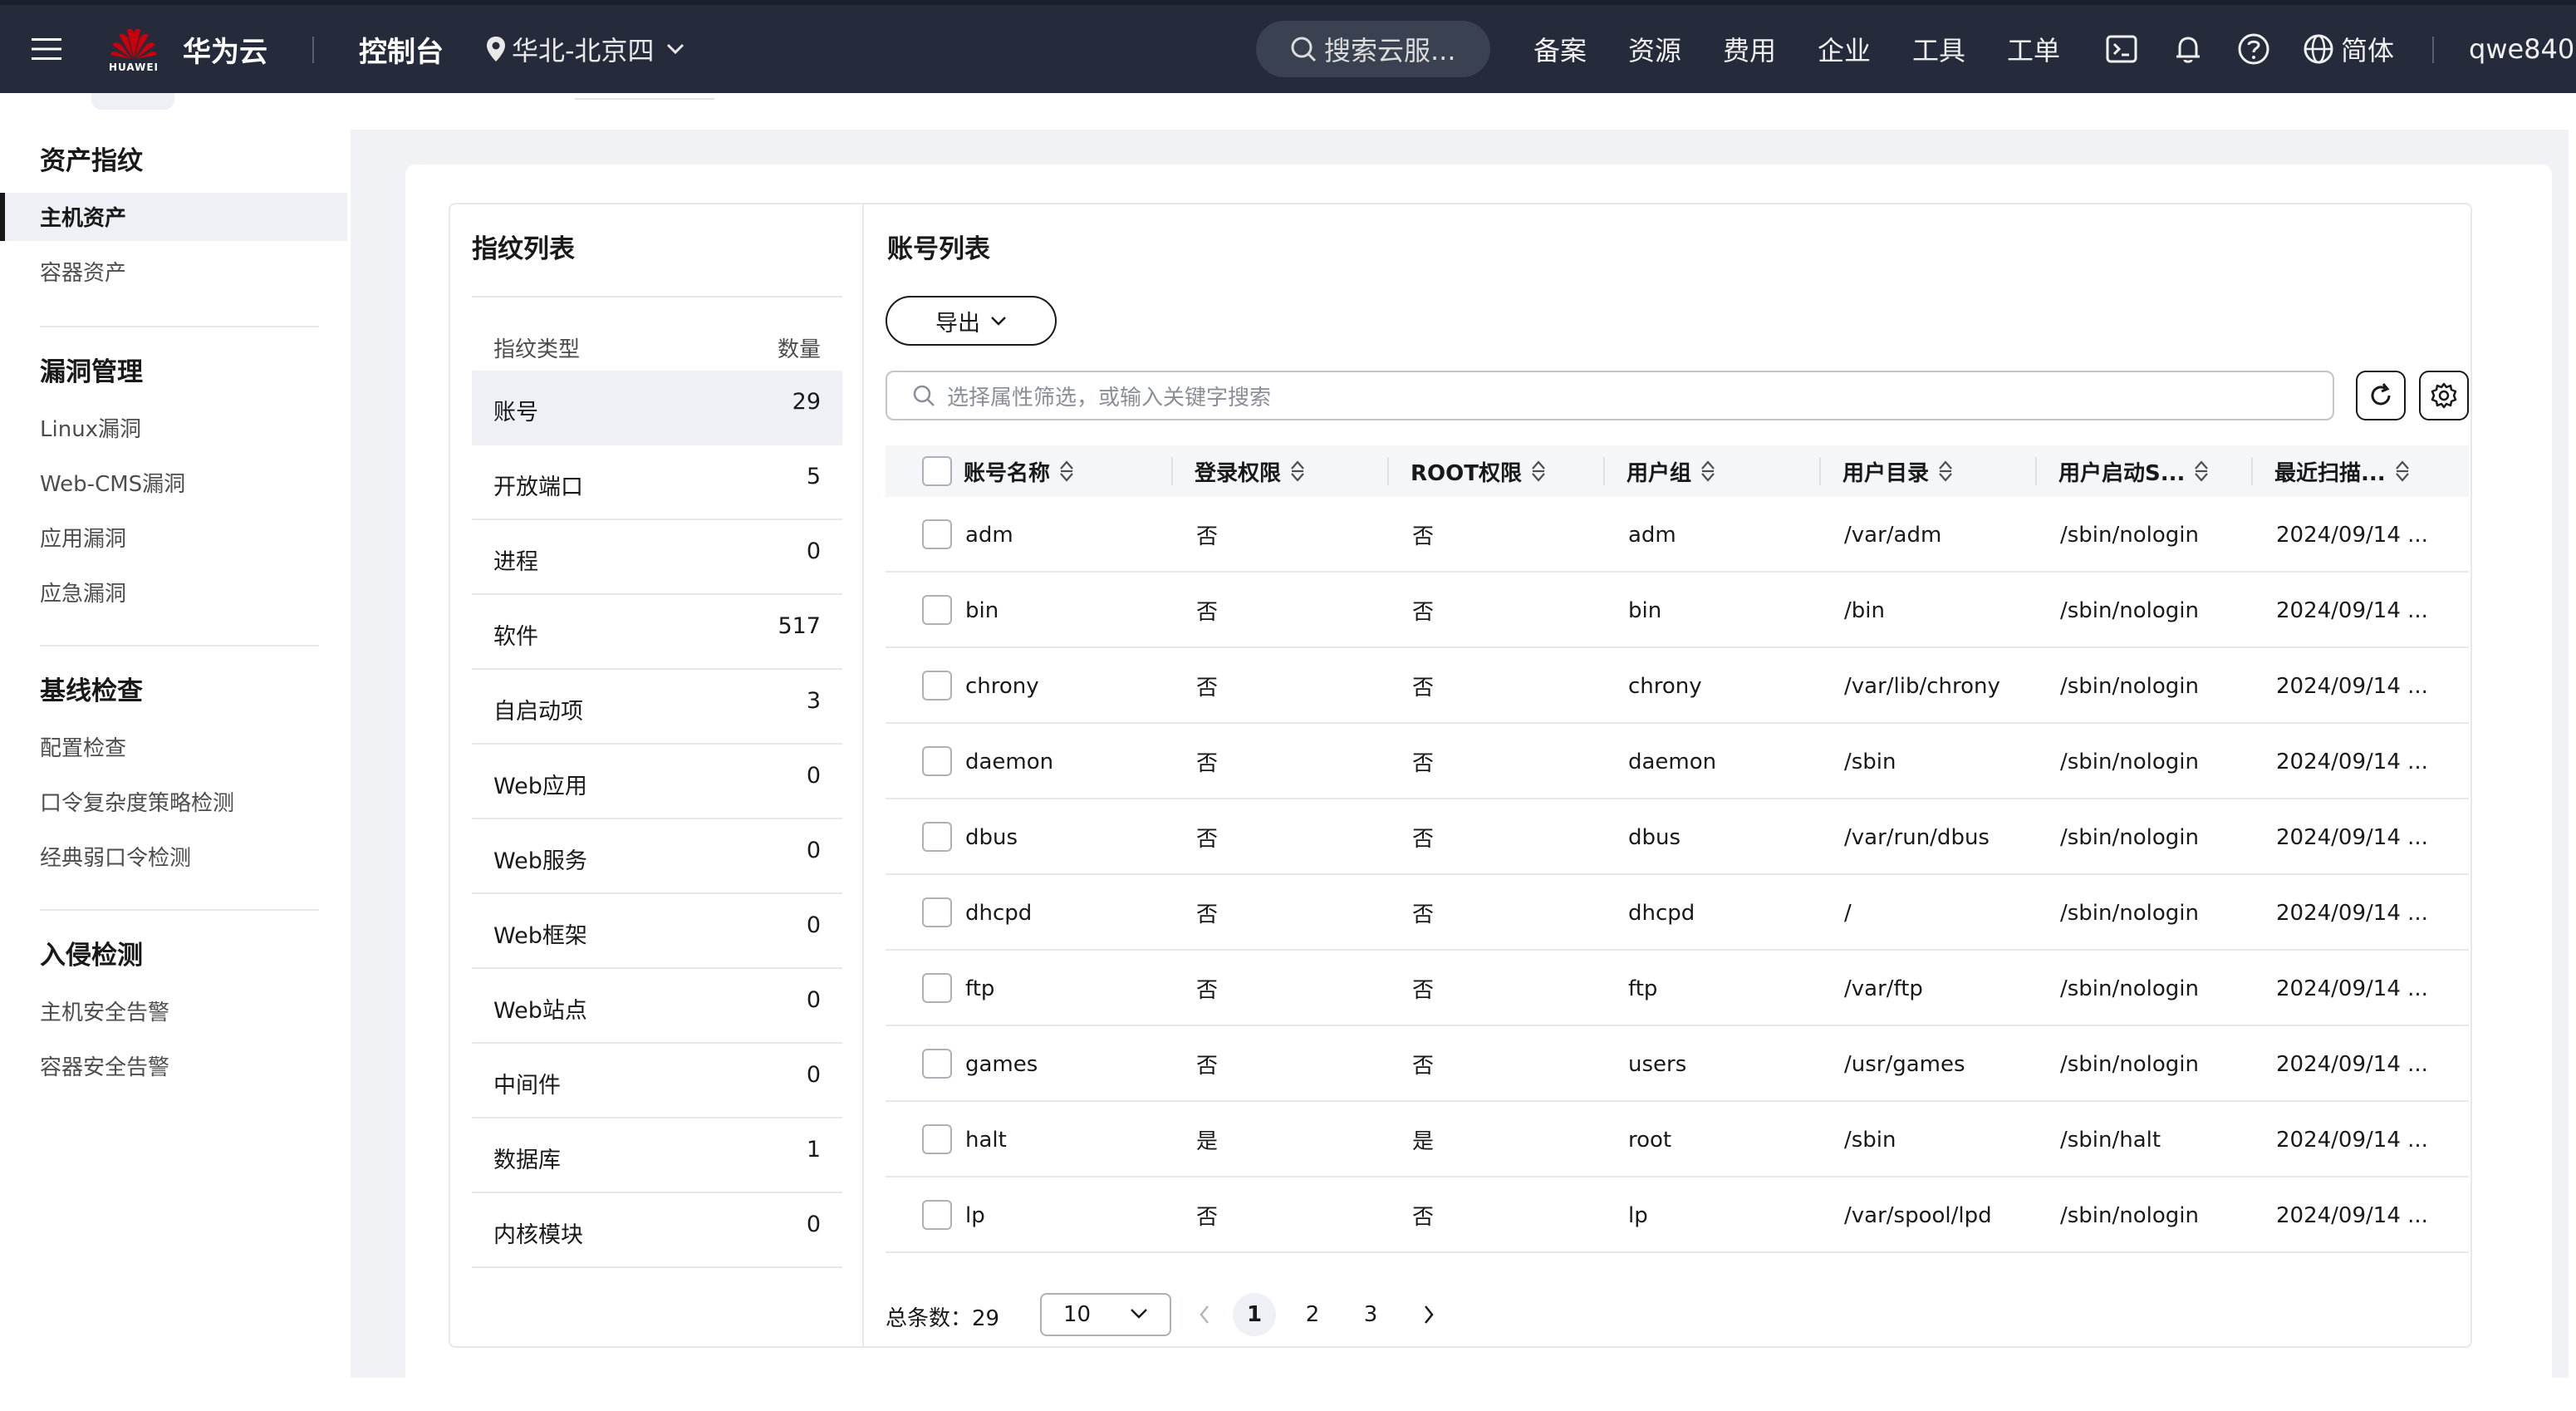 This screenshot has height=1411, width=2576. Describe the element at coordinates (2572, 735) in the screenshot. I see `scrollbar-track` at that location.